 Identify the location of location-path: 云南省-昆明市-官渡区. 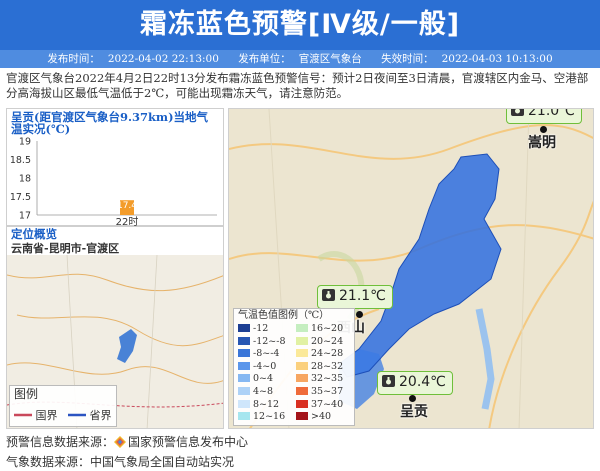
(65, 248).